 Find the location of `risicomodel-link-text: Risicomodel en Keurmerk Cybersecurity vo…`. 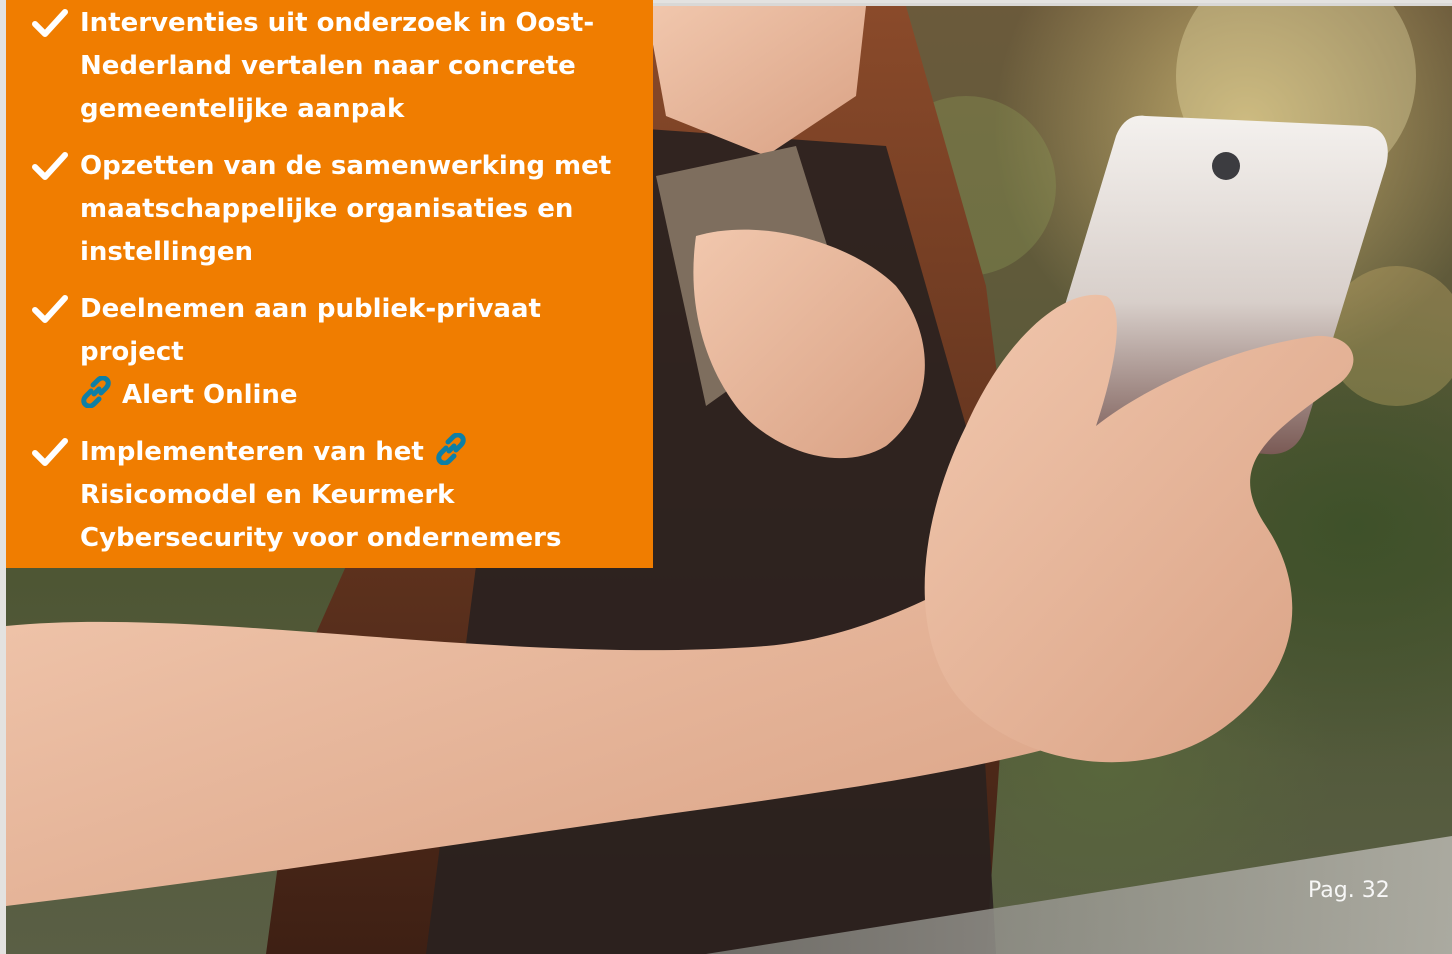

risicomodel-link-text: Risicomodel en Keurmerk Cybersecurity vo… is located at coordinates (321, 516).